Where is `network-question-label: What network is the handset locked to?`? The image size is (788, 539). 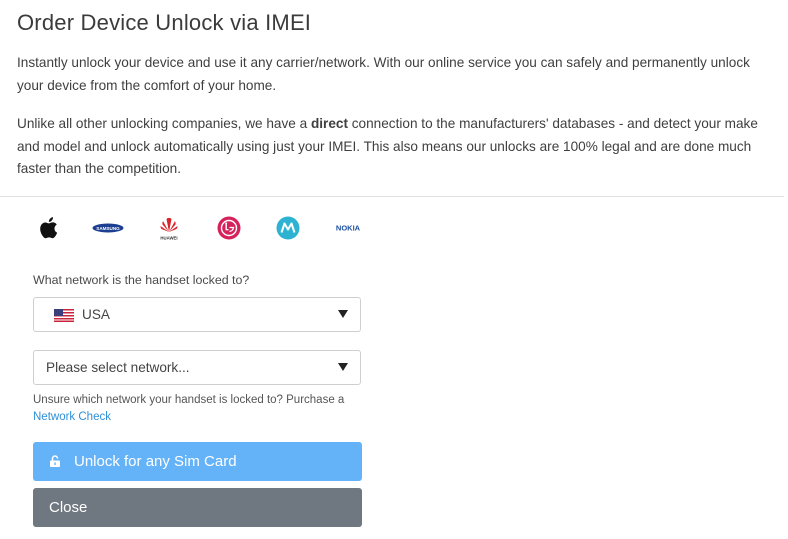
network-question-label: What network is the handset locked to? is located at coordinates (141, 280).